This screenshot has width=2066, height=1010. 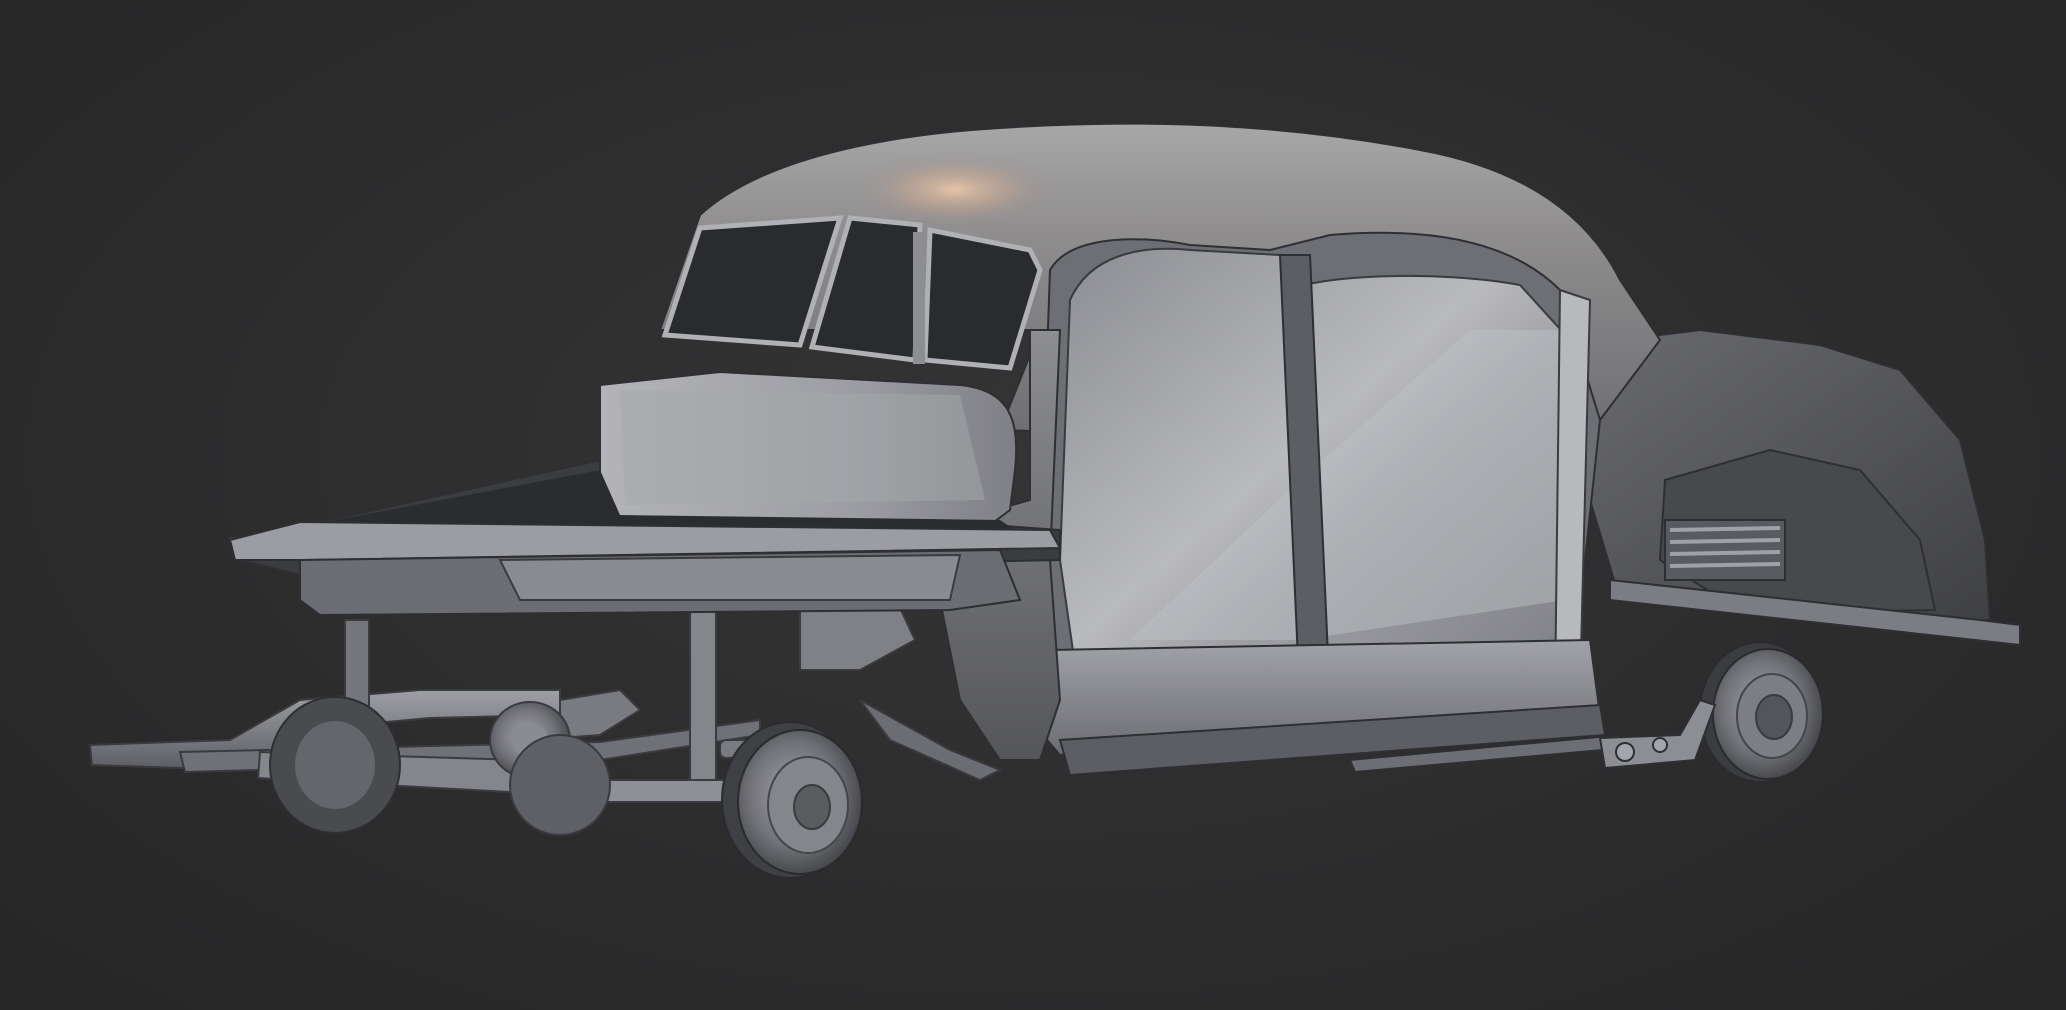 I want to click on rear-wheel, so click(x=1761, y=712).